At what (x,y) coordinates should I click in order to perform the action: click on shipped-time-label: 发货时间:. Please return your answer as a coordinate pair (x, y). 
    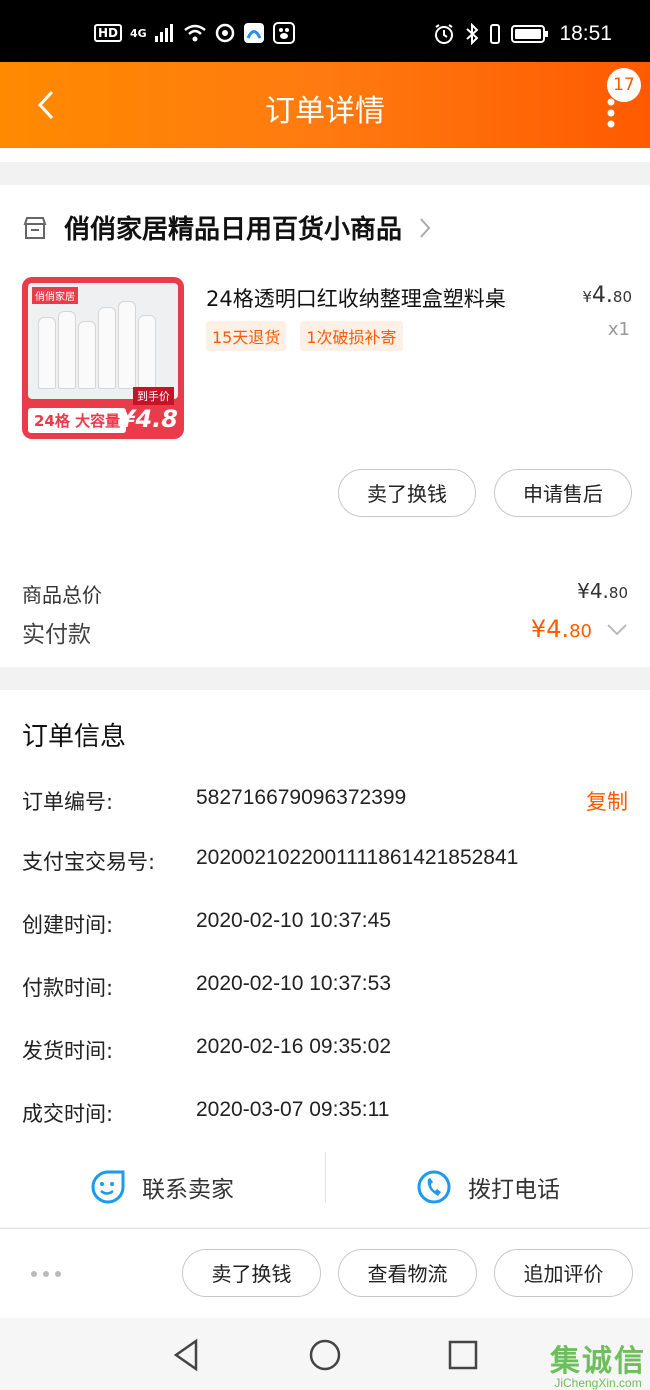
    Looking at the image, I should click on (68, 1051).